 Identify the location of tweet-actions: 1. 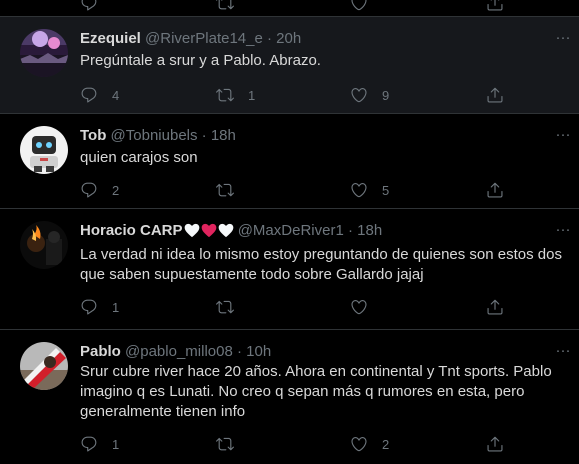
(300, 308).